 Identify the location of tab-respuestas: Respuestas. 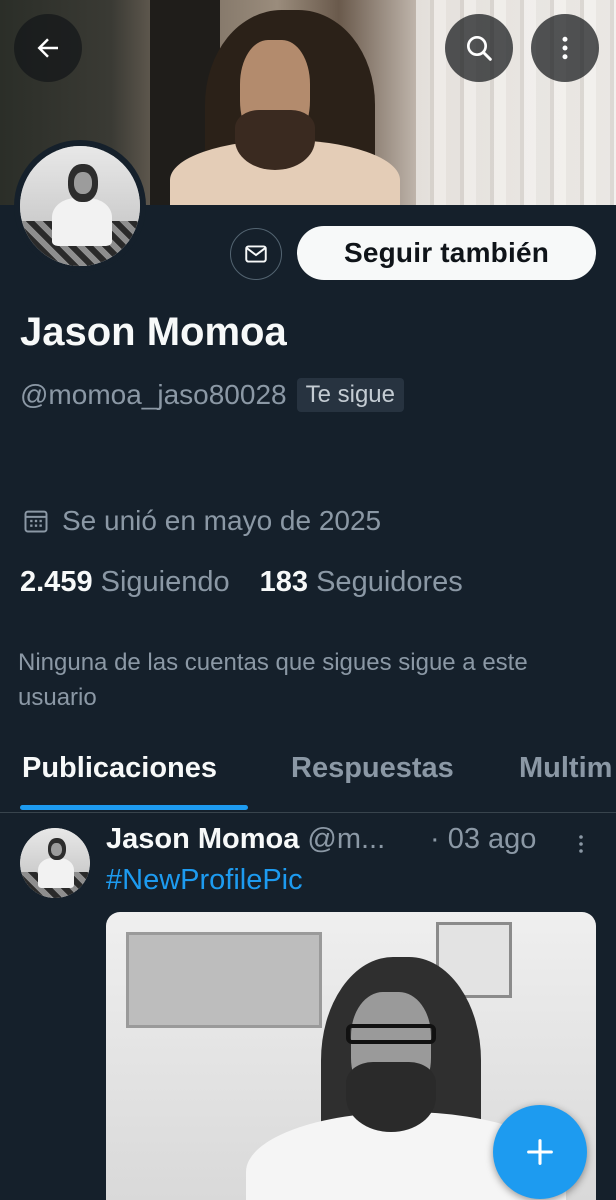
(372, 768).